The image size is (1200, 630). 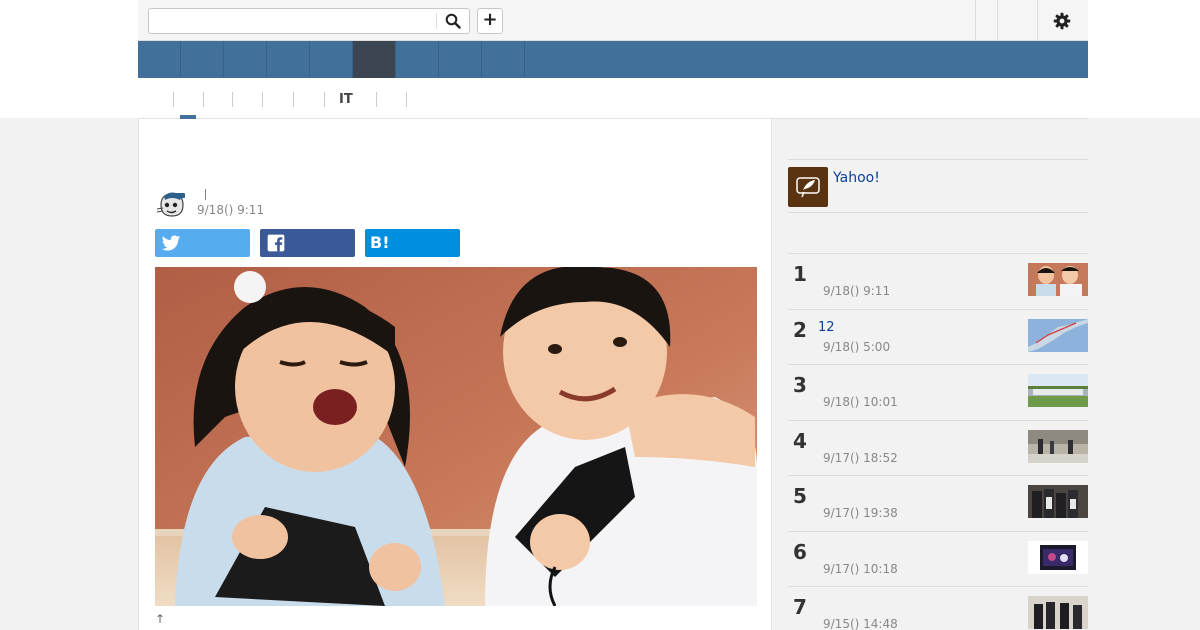 I want to click on ranking-item-1: 1 9/18() 9:11, so click(x=938, y=281).